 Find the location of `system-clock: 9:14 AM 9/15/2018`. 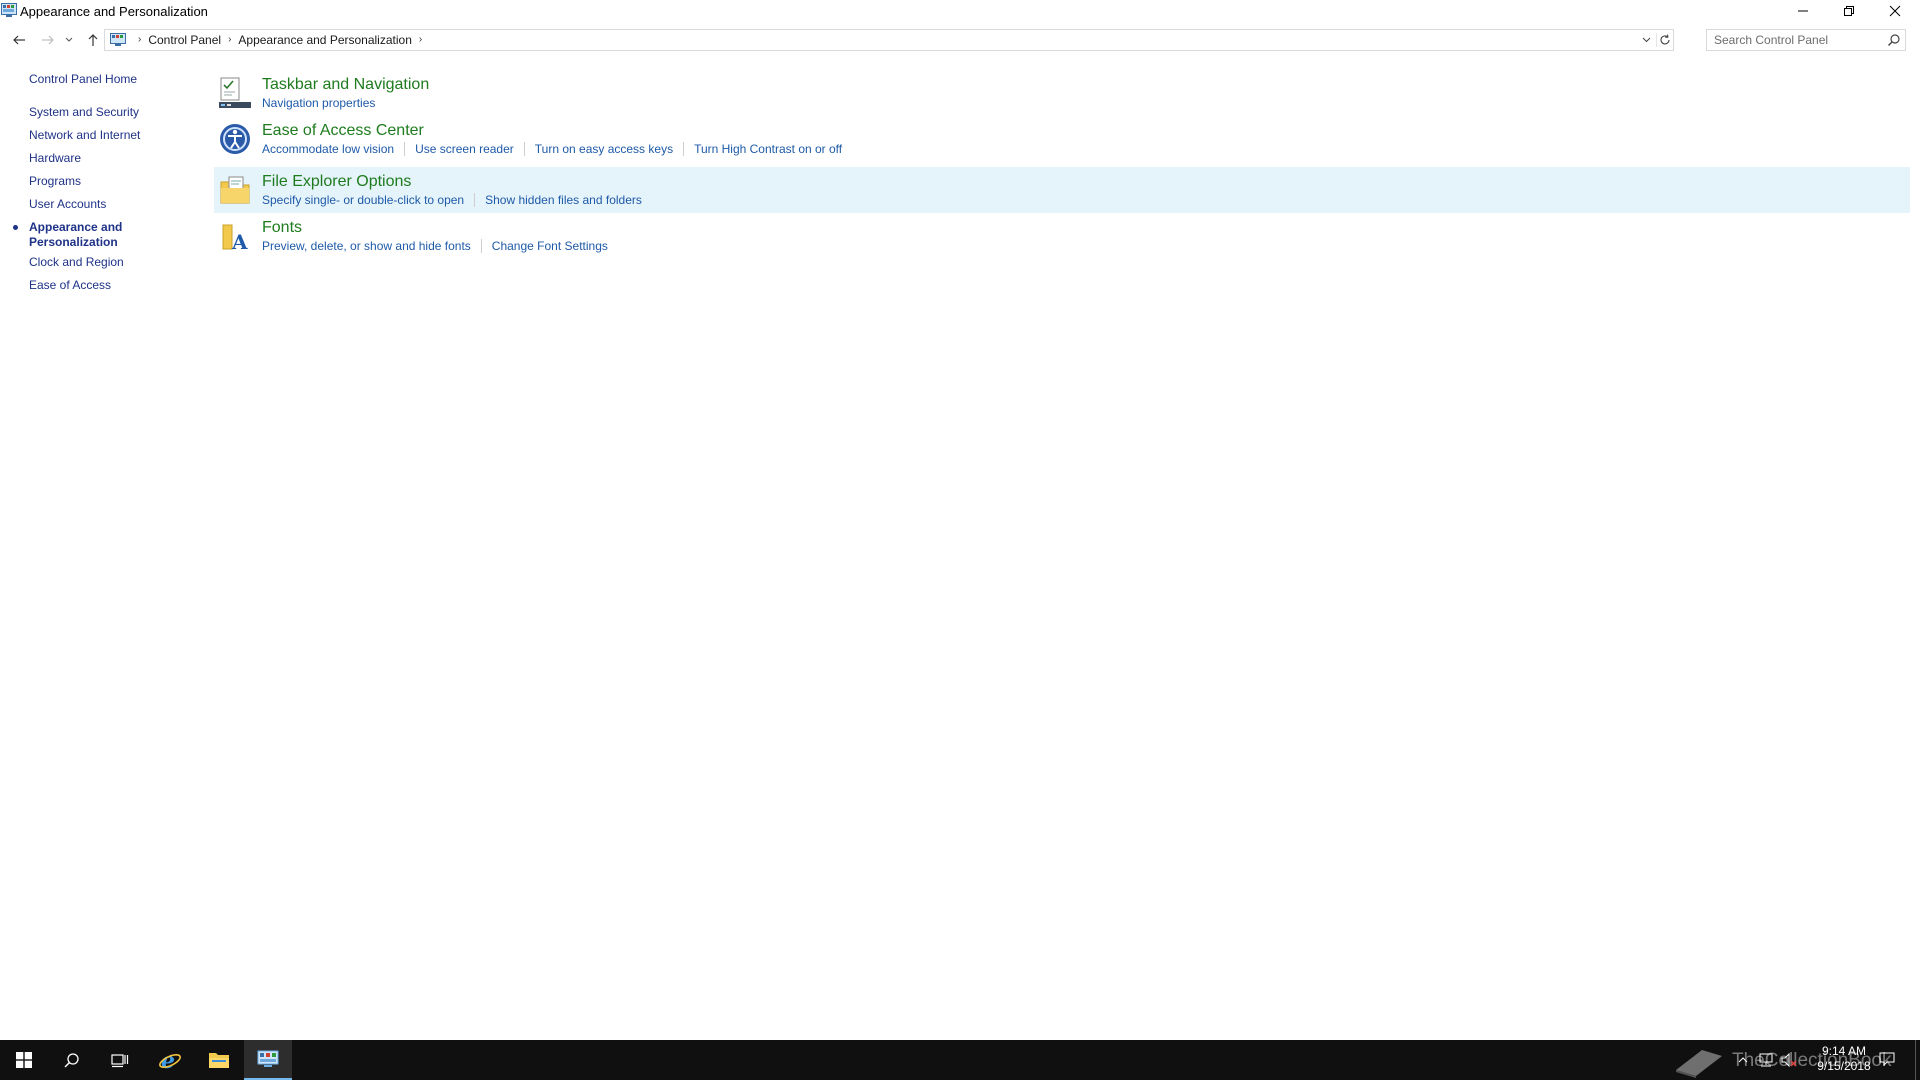

system-clock: 9:14 AM 9/15/2018 is located at coordinates (1844, 1059).